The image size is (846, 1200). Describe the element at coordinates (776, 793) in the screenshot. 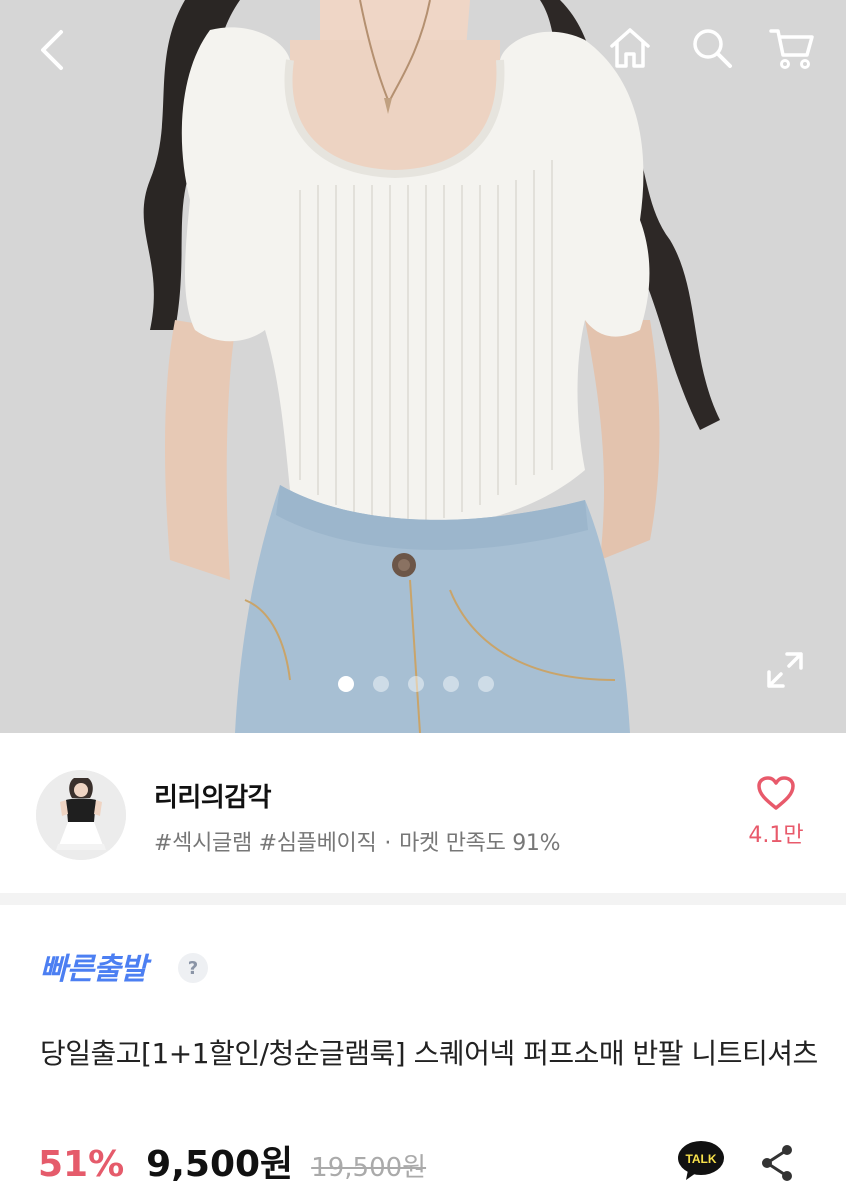

I see `heart-icon` at that location.